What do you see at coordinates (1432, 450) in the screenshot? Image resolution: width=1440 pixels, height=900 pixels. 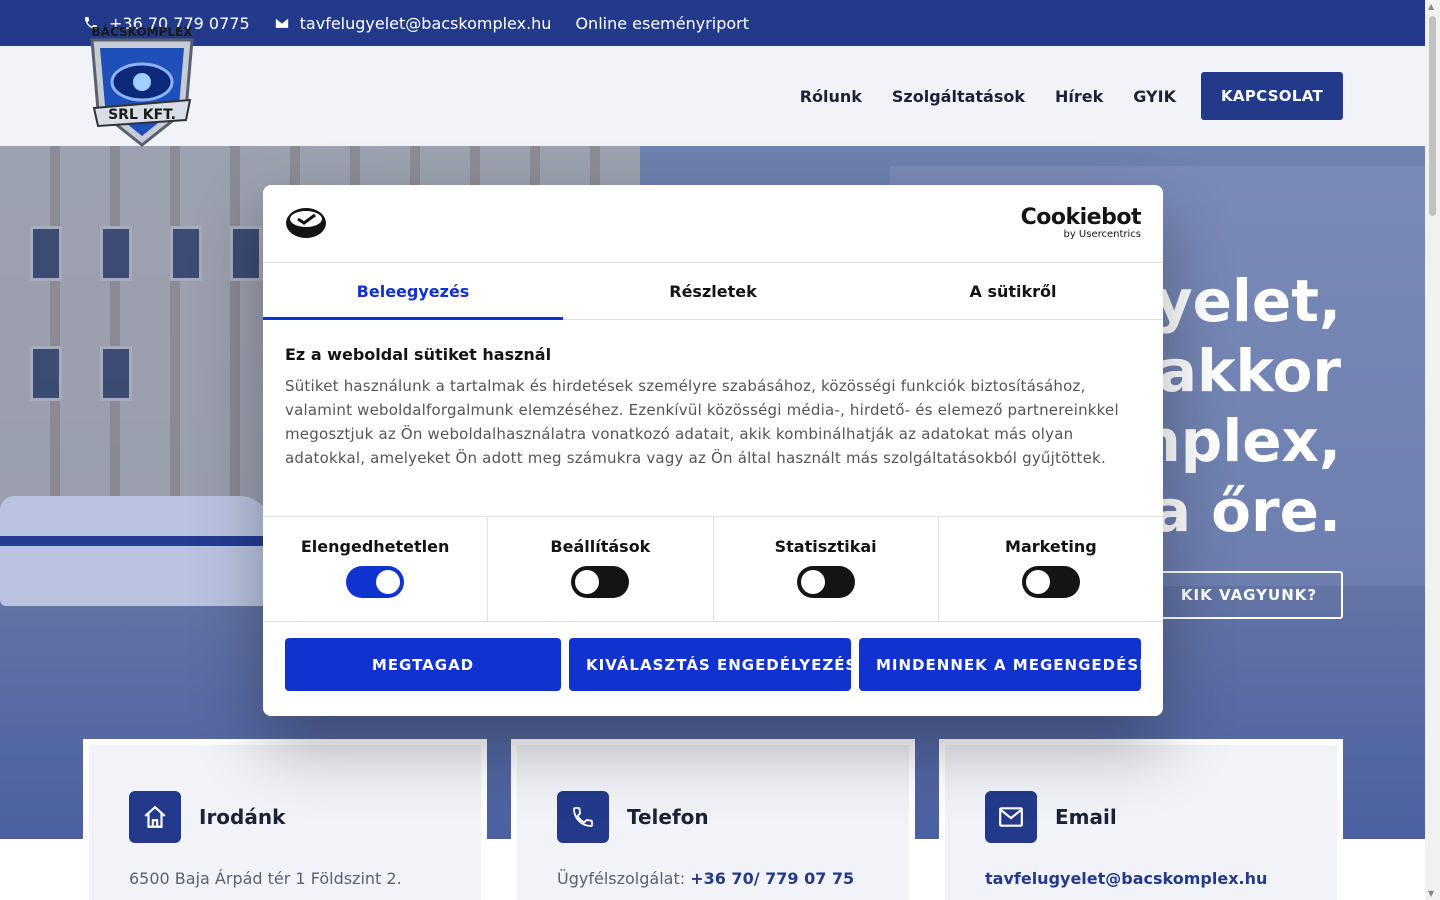 I see `page-scrollbar: ▲ ▼` at bounding box center [1432, 450].